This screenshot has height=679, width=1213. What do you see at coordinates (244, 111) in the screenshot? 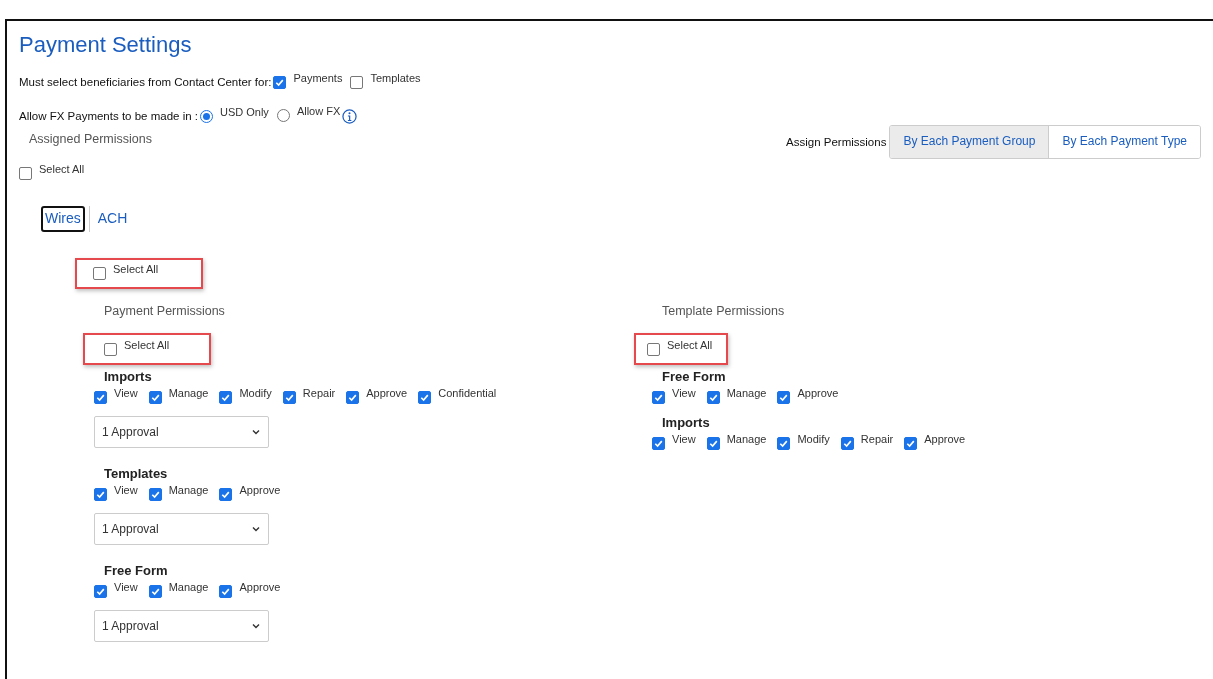
I see `radio-label: USD Only` at bounding box center [244, 111].